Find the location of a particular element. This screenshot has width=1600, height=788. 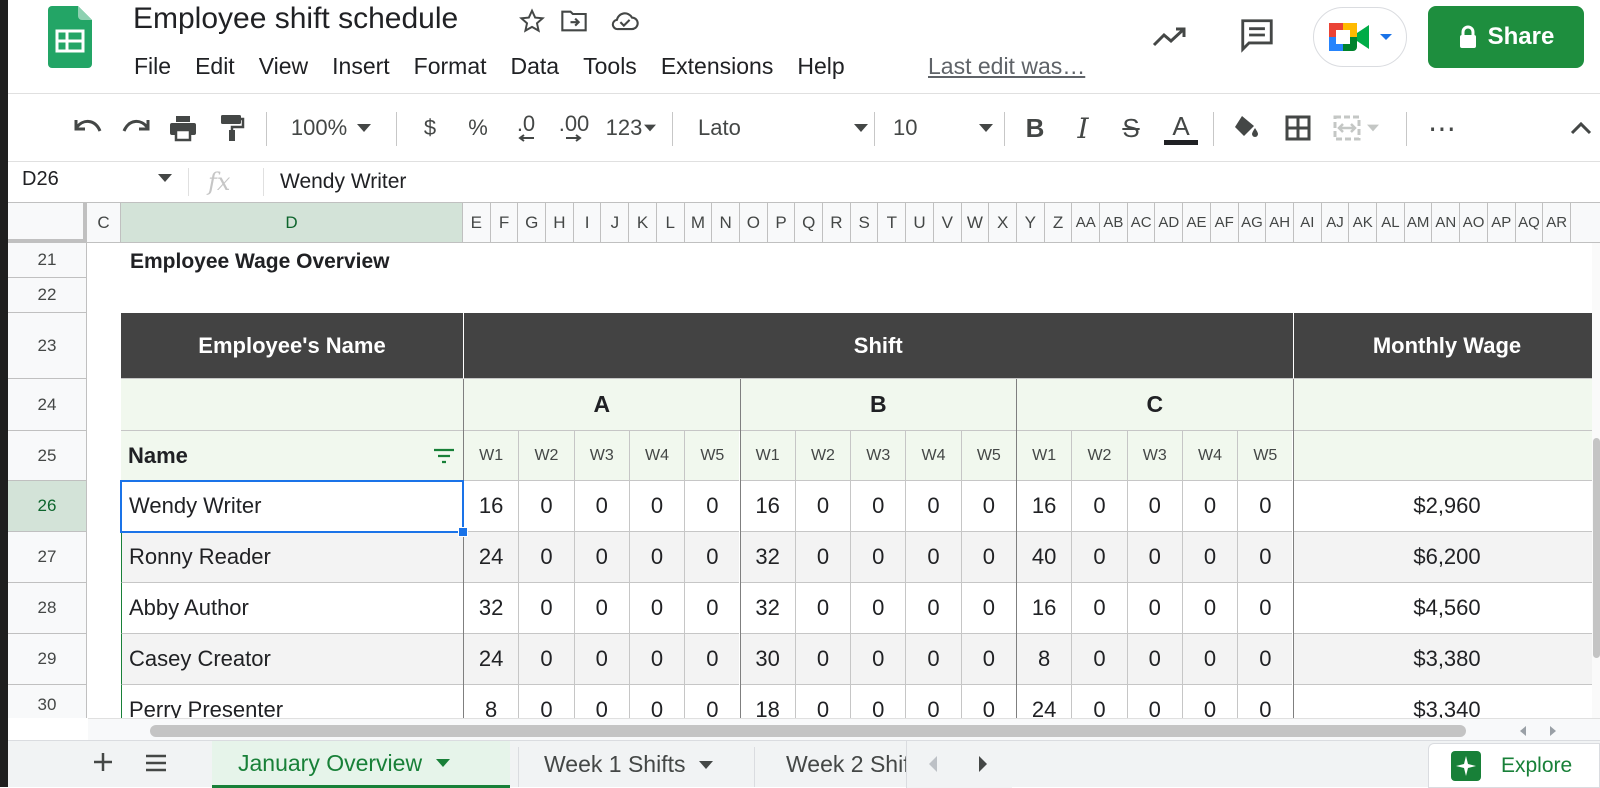

week-header-c-w4: W4 is located at coordinates (1209, 456).